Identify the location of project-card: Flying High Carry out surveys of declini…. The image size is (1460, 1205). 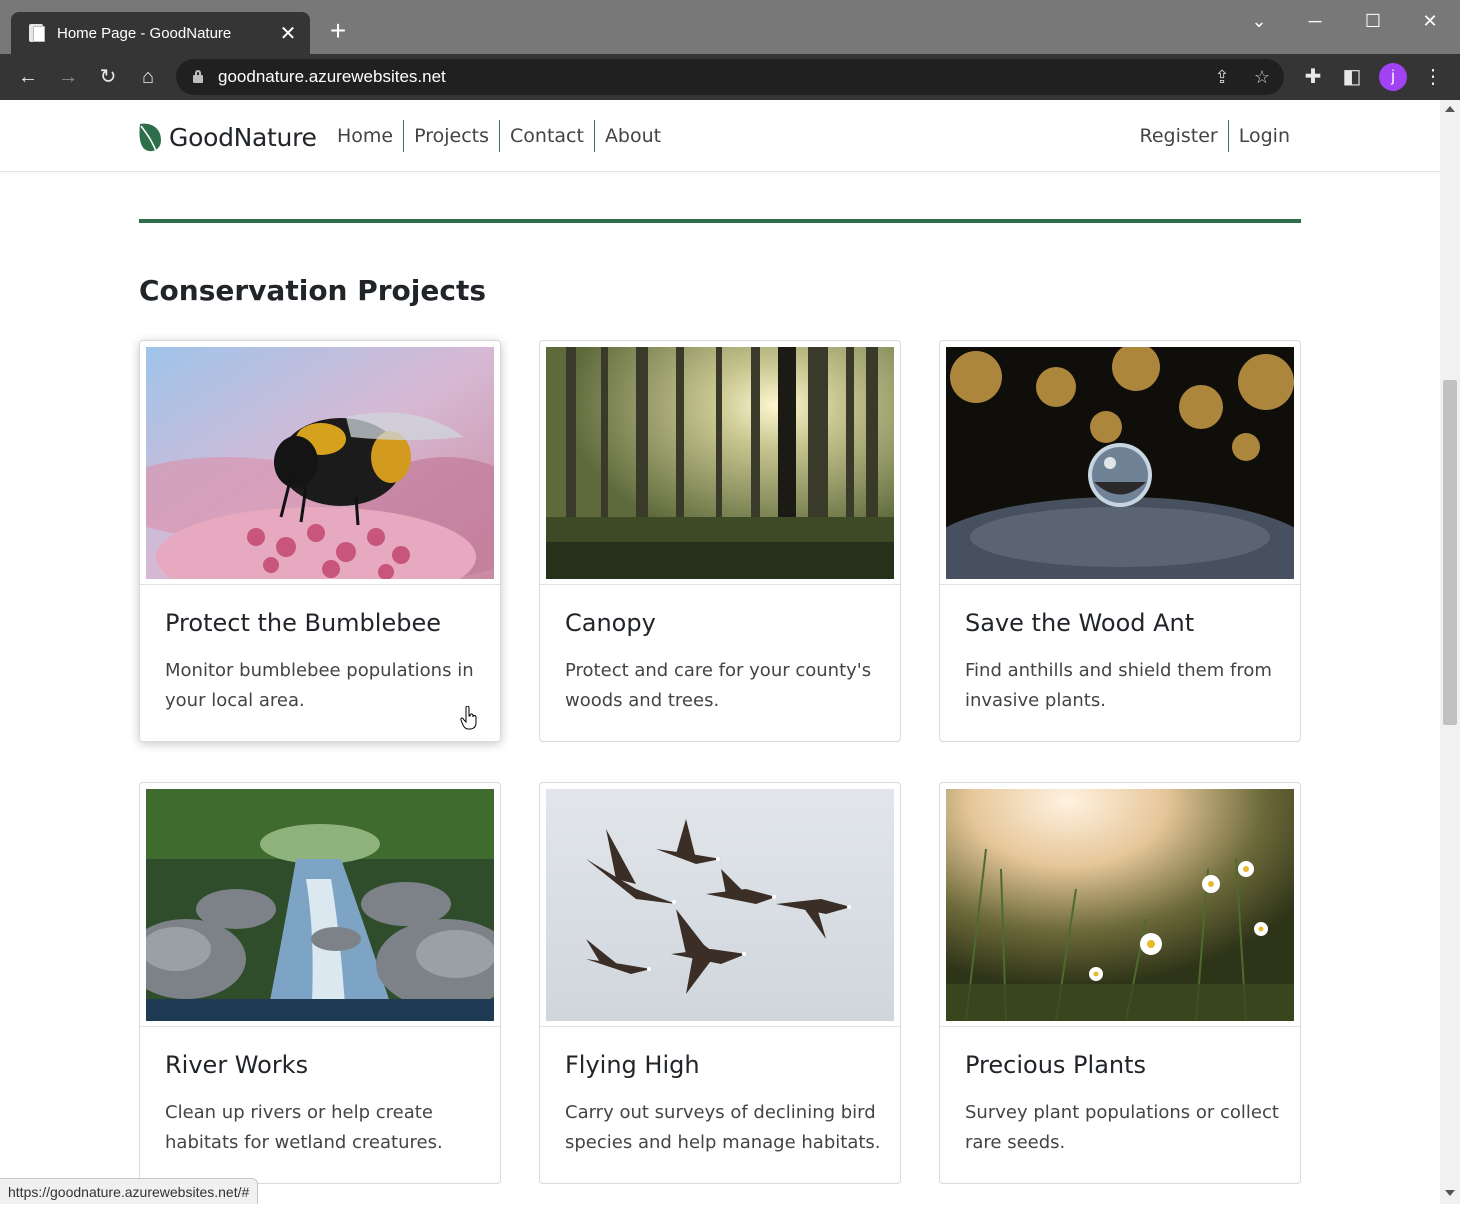
(720, 983).